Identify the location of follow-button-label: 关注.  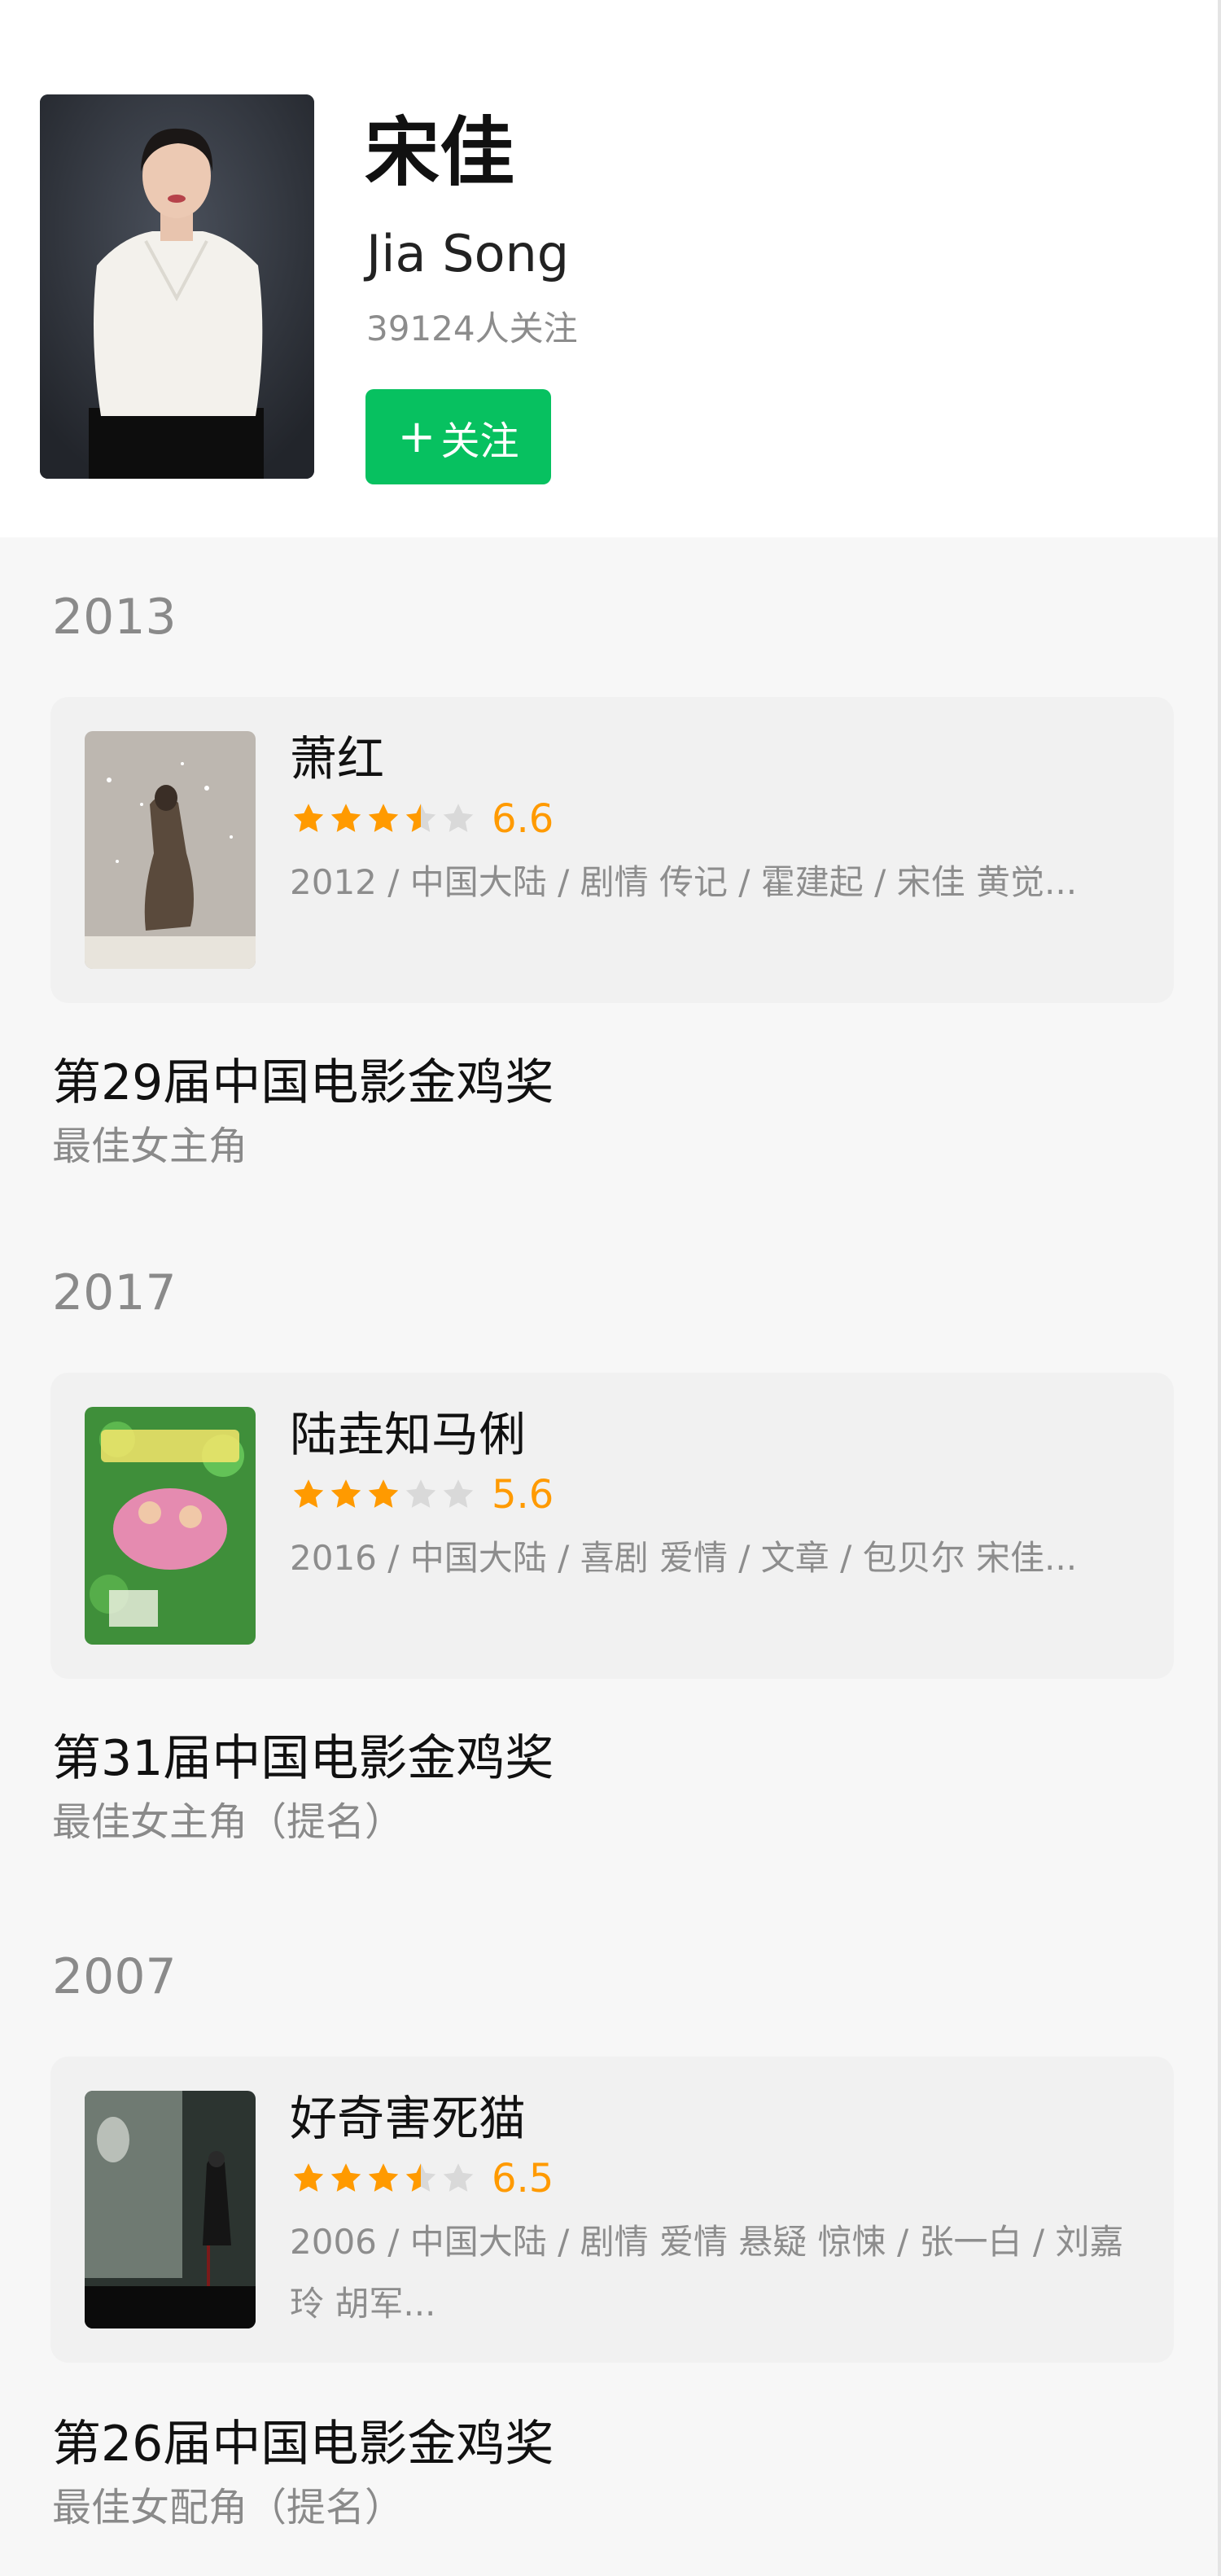
(479, 441).